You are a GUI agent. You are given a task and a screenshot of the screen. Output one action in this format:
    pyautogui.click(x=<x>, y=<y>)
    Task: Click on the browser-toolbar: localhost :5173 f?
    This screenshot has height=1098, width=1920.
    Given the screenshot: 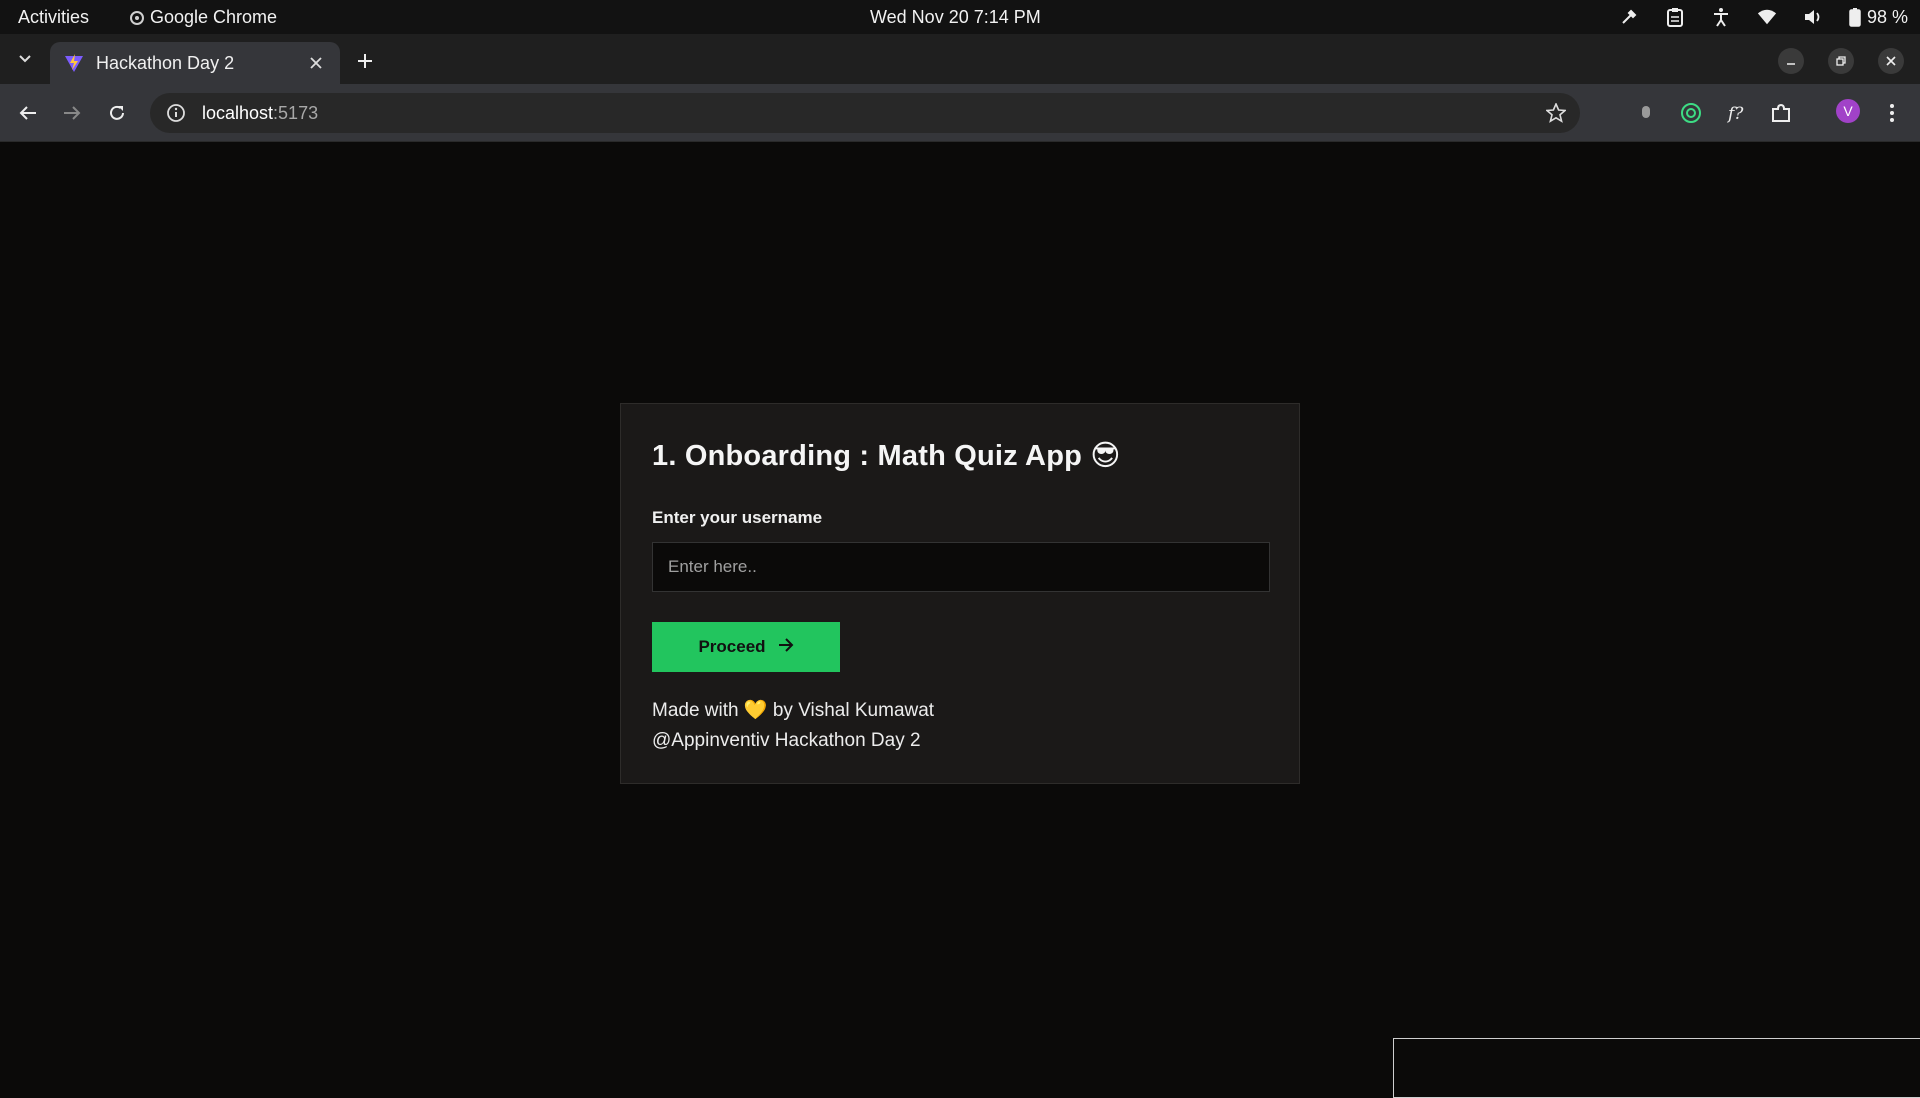 What is the action you would take?
    pyautogui.click(x=960, y=113)
    